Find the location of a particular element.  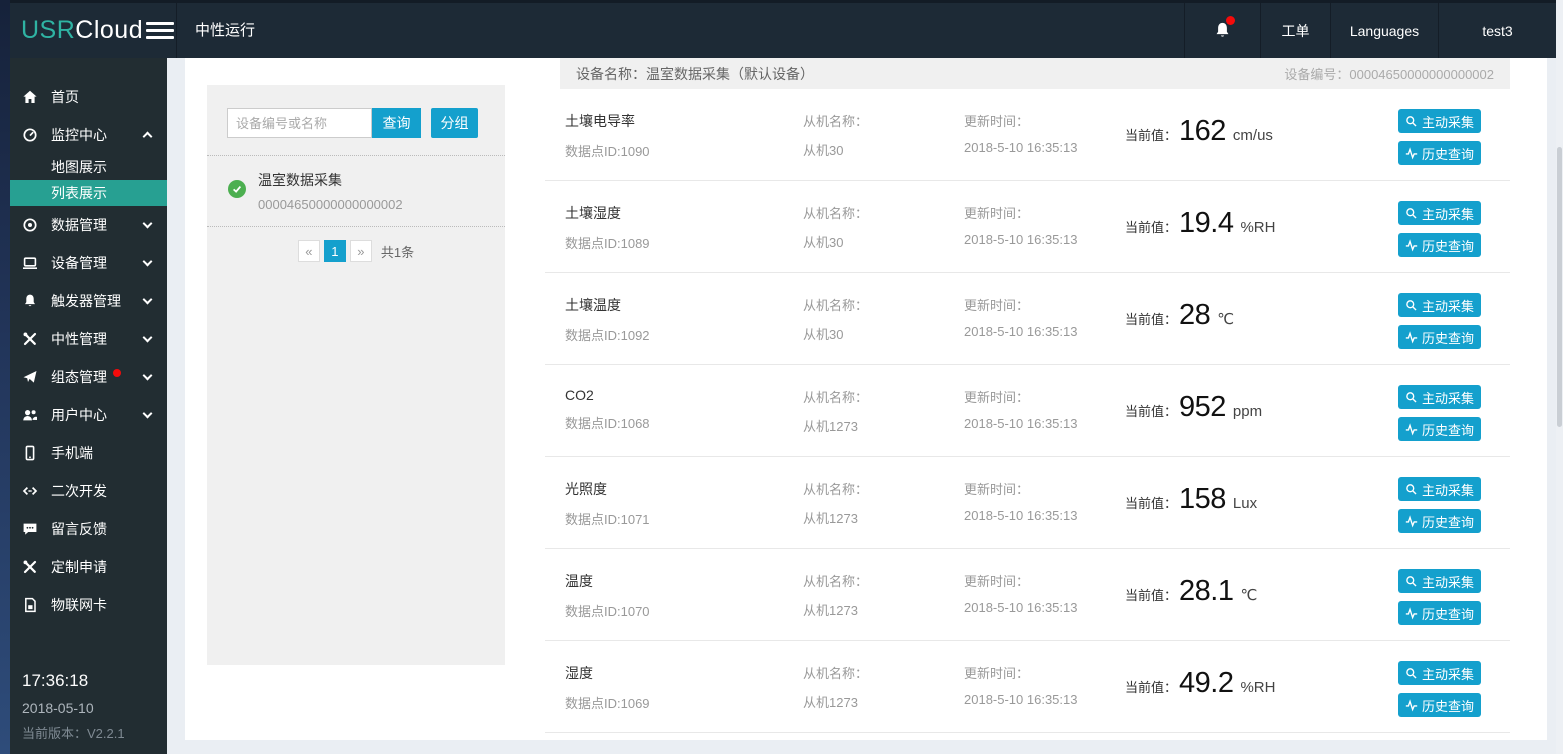

user-menu: test3 is located at coordinates (1497, 30).